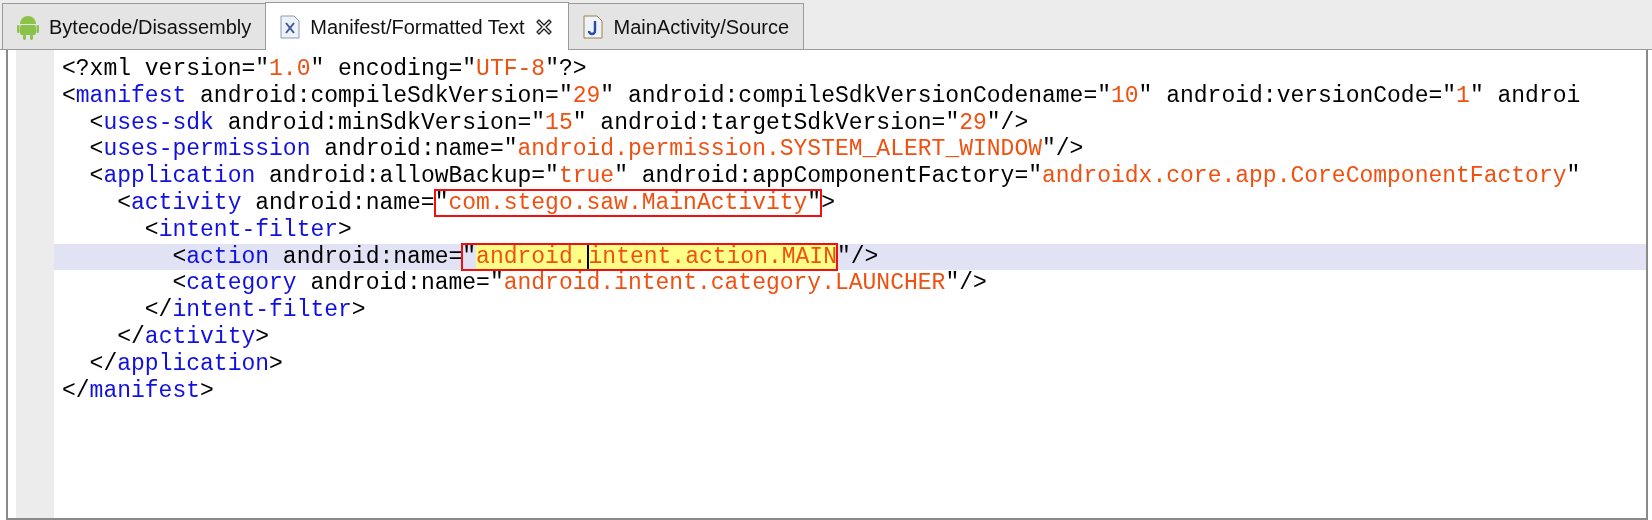  What do you see at coordinates (686, 26) in the screenshot?
I see `editor-tab: MainActivity/Source` at bounding box center [686, 26].